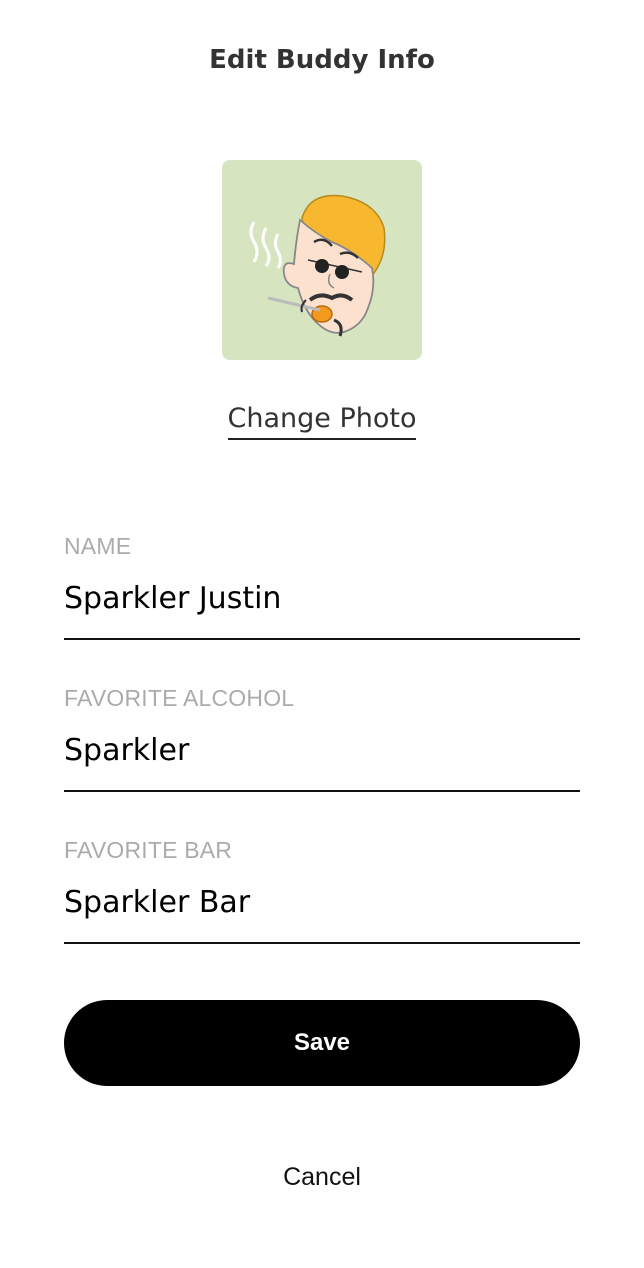 Image resolution: width=644 pixels, height=1268 pixels. Describe the element at coordinates (322, 60) in the screenshot. I see `page-title: Edit Buddy Info` at that location.